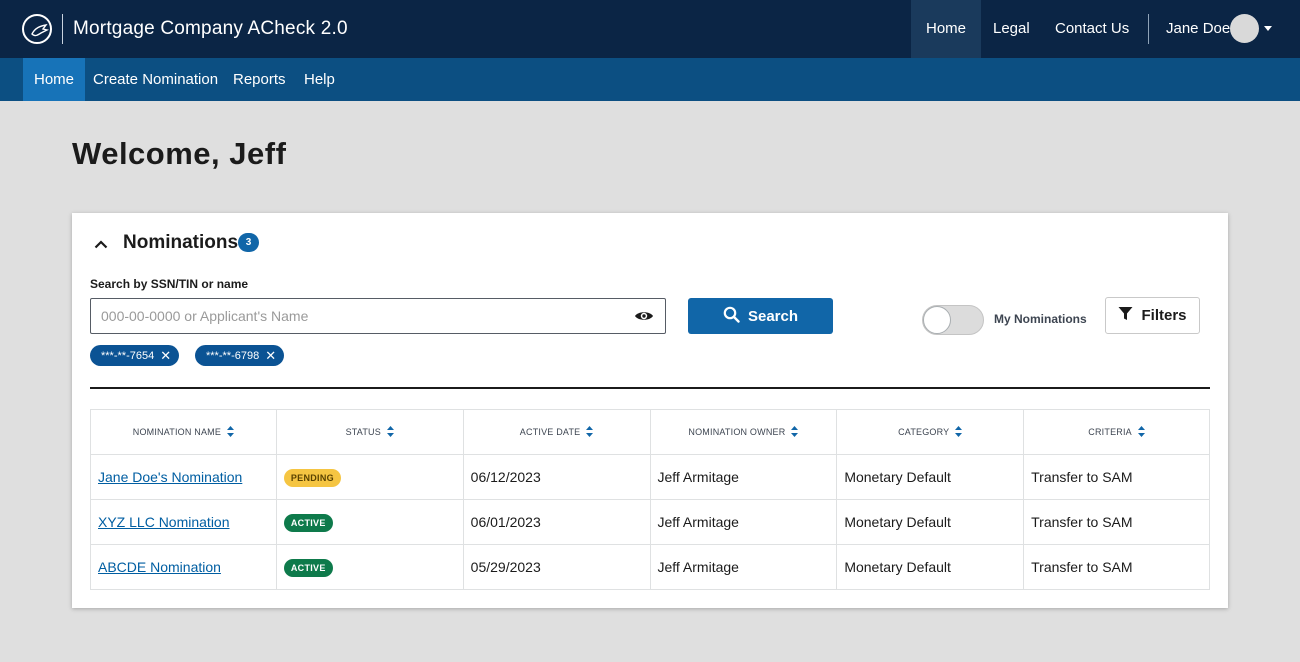  I want to click on filter-icon, so click(1125, 315).